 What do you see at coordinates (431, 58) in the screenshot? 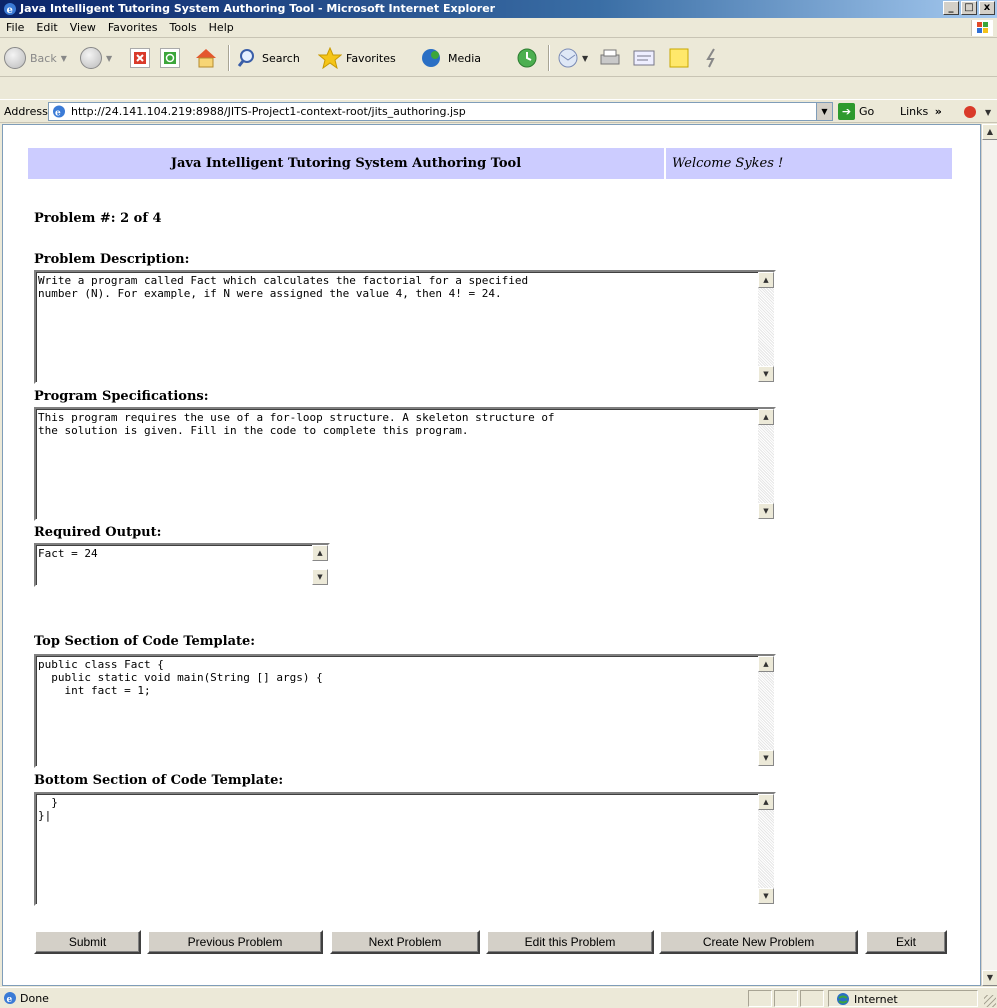
I see `media-icon` at bounding box center [431, 58].